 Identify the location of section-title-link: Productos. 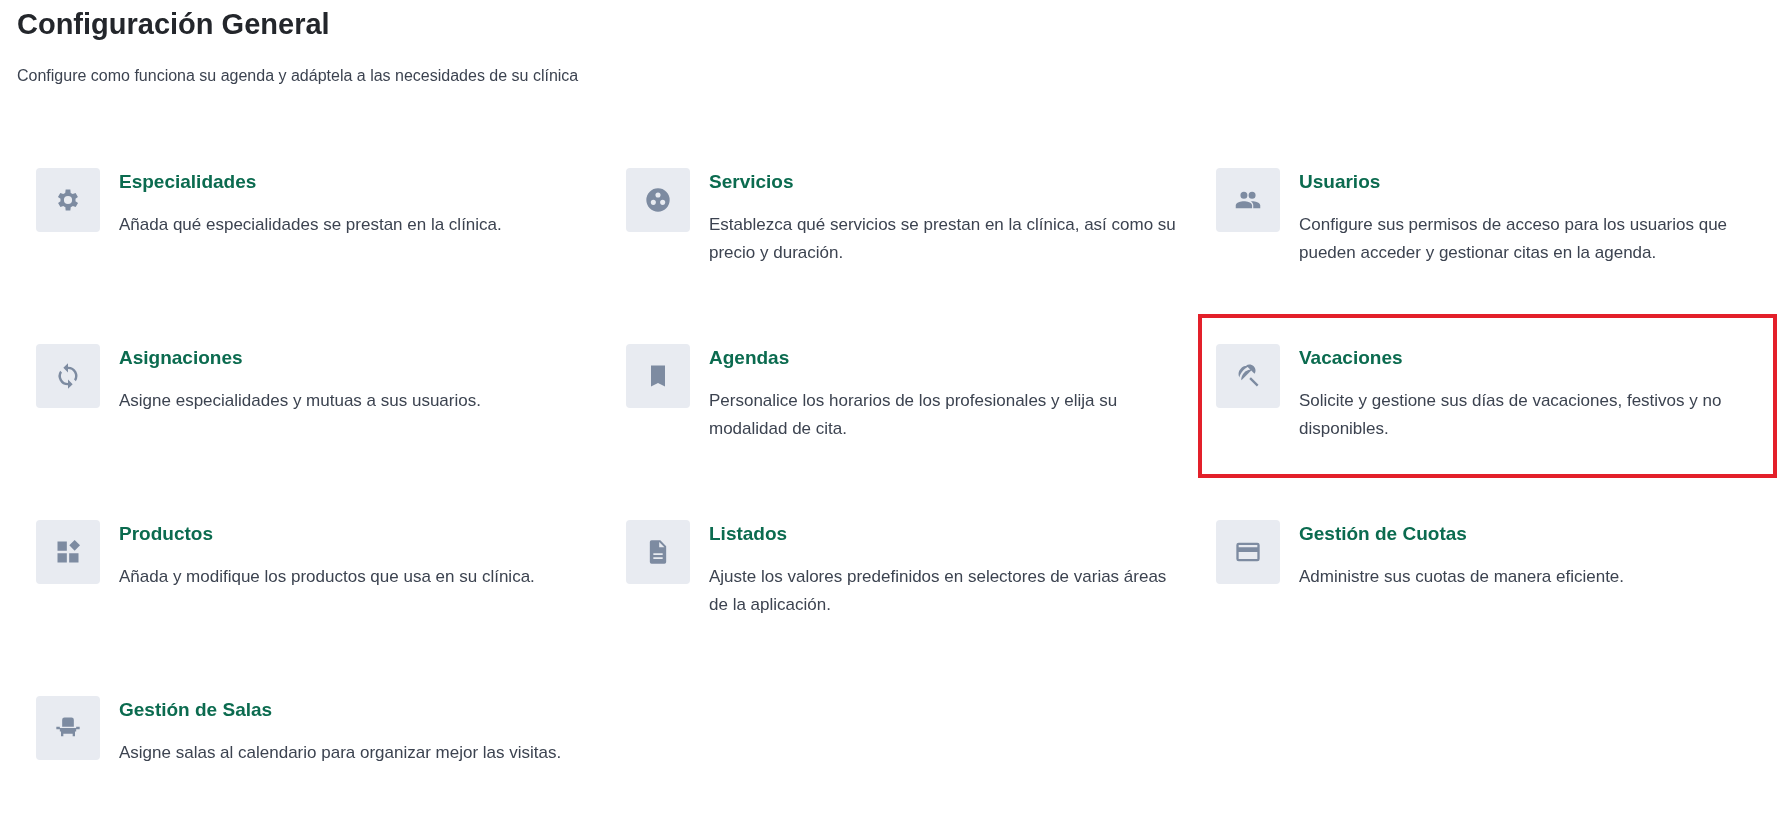
(166, 534).